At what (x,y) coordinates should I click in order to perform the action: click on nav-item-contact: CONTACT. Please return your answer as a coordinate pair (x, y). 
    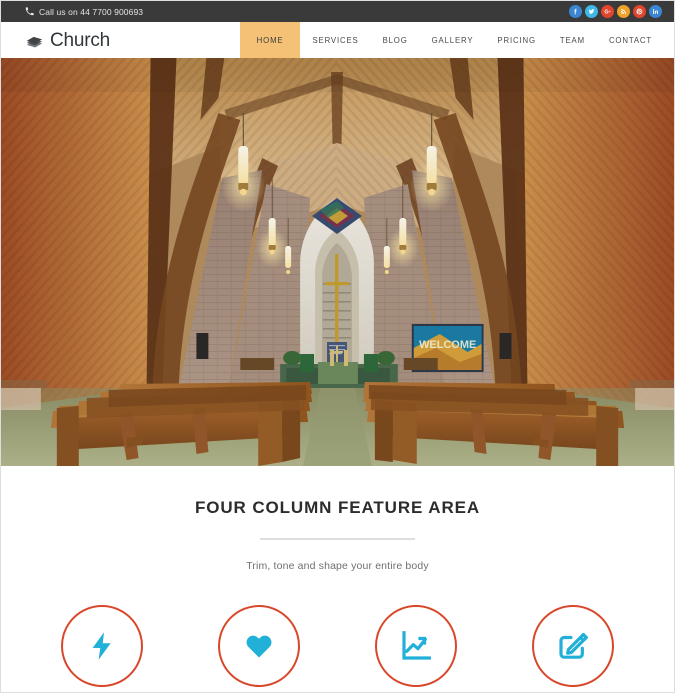
    Looking at the image, I should click on (630, 40).